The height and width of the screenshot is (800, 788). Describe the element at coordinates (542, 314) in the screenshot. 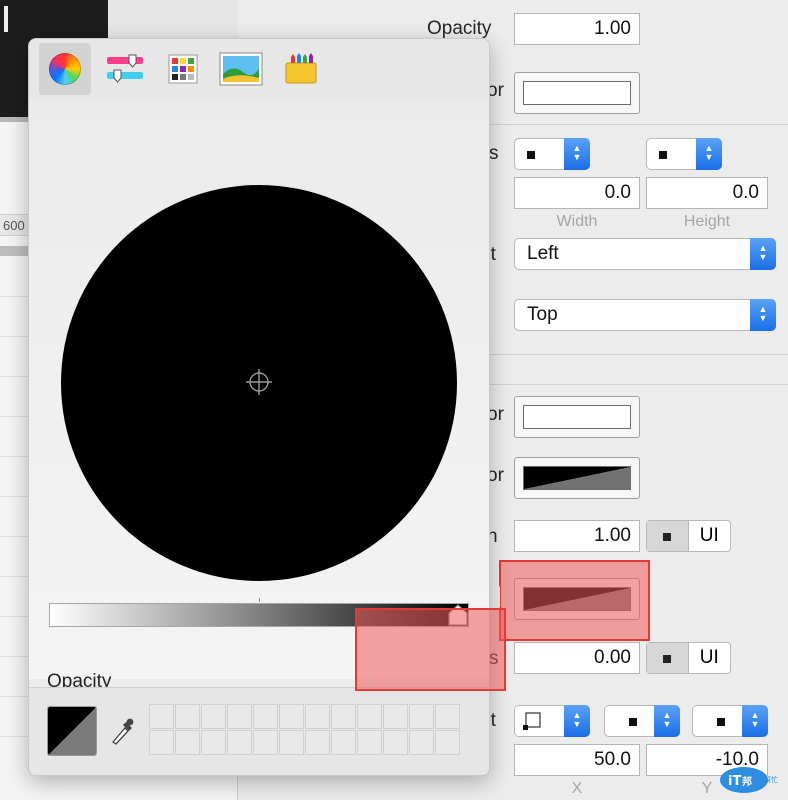

I see `vertical-alignment-value: Top` at that location.